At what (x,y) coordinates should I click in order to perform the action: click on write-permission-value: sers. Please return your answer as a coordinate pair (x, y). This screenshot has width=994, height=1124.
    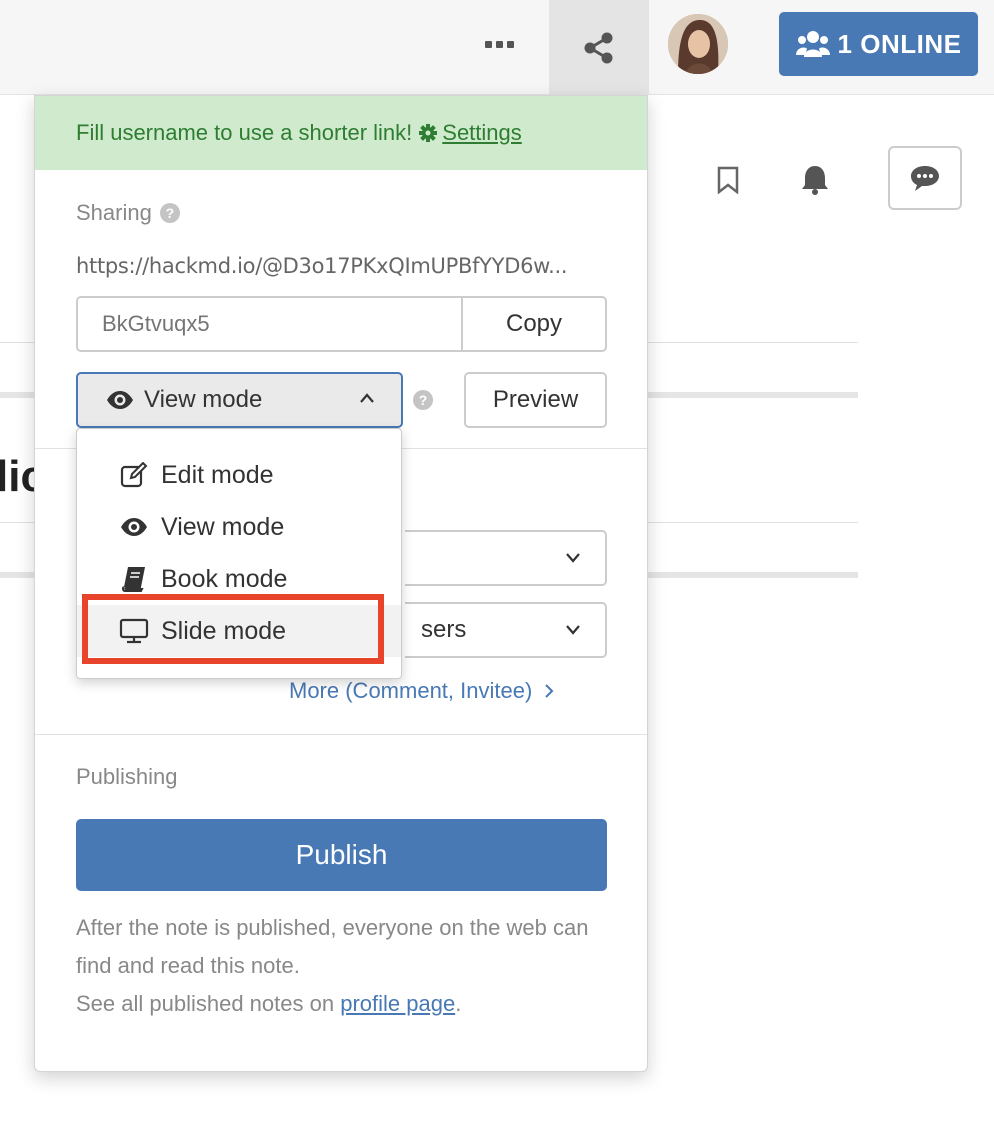
    Looking at the image, I should click on (444, 629).